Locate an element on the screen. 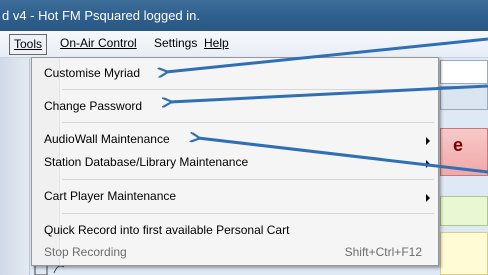 This screenshot has width=488, height=275. menu-item-shortcut: Shift+Ctrl+F12 is located at coordinates (383, 252).